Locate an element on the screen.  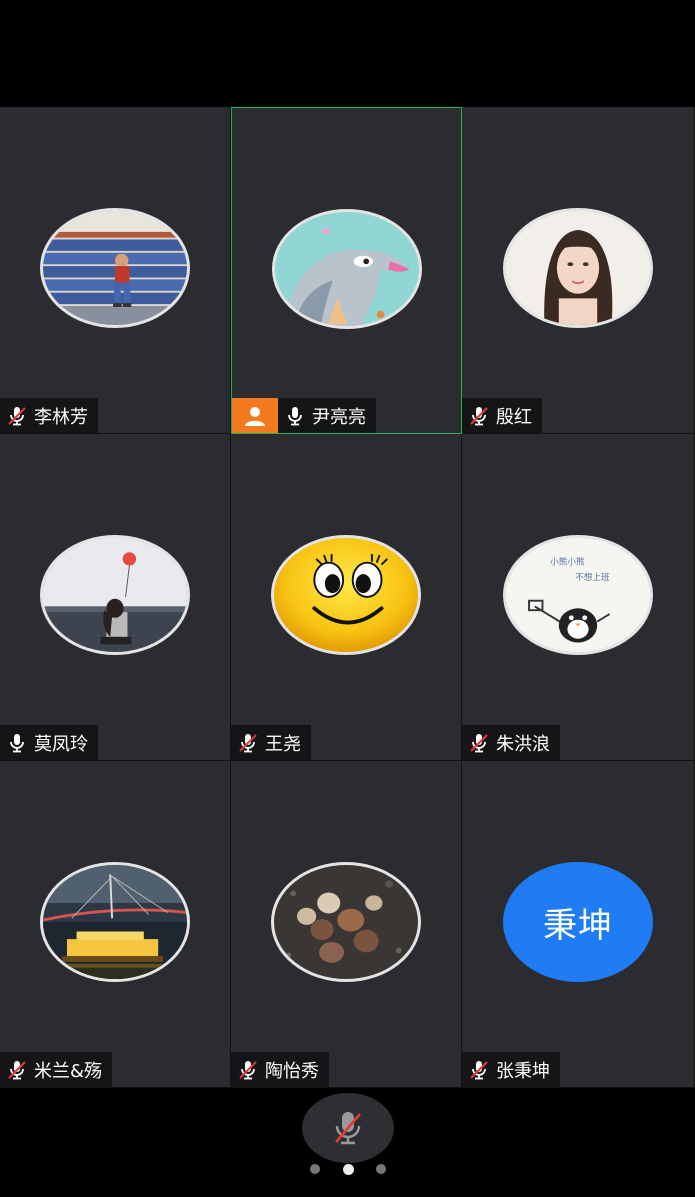
host-badge is located at coordinates (255, 415).